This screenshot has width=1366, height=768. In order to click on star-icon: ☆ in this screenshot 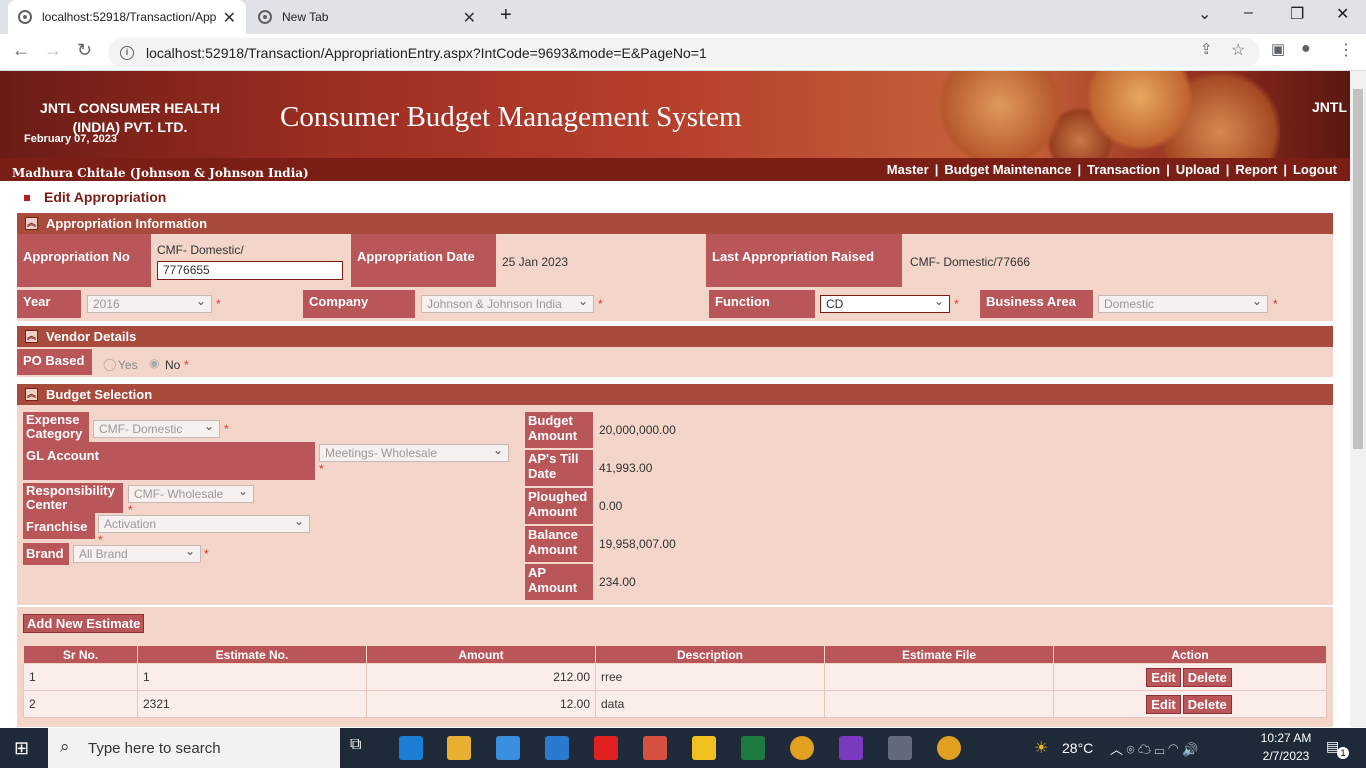, I will do `click(1238, 50)`.